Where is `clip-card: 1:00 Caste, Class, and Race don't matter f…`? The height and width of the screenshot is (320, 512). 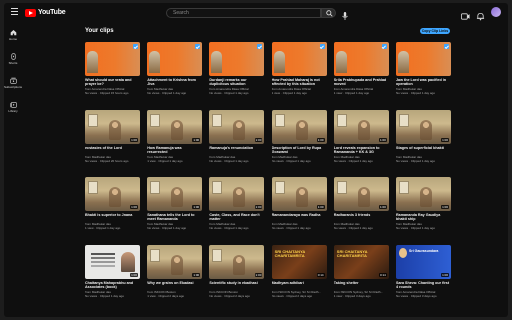 clip-card: 1:00 Caste, Class, and Race don't matter f… is located at coordinates (237, 208).